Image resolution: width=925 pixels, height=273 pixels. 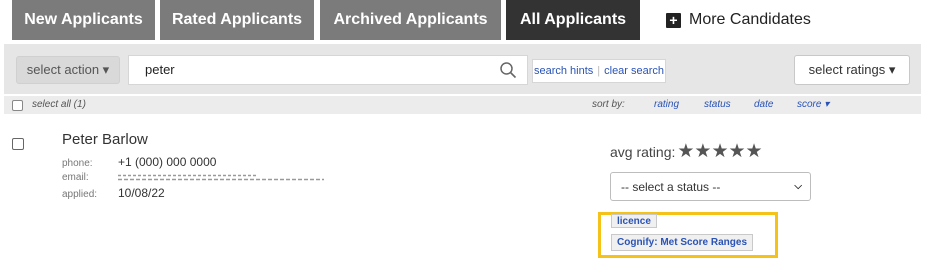 What do you see at coordinates (59, 104) in the screenshot?
I see `select-all-label: select all (1)` at bounding box center [59, 104].